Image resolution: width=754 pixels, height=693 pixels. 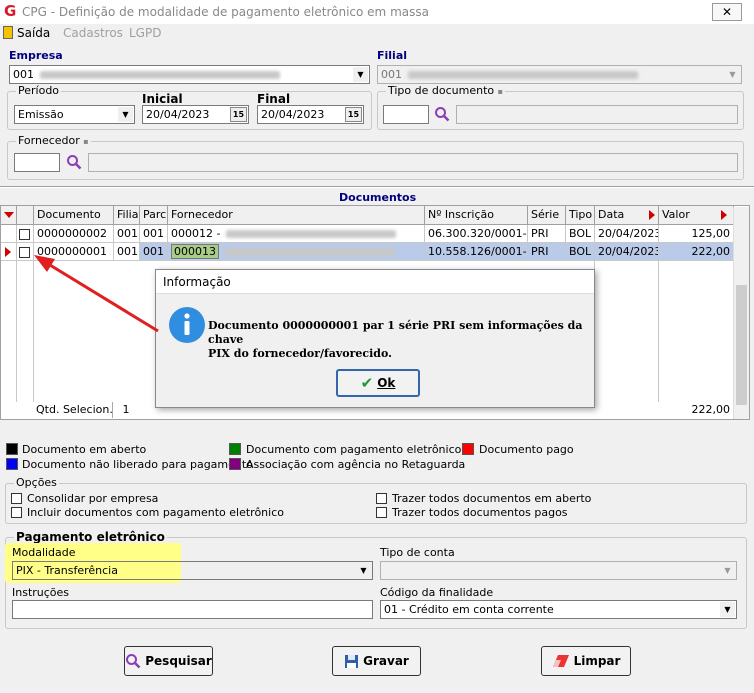 What do you see at coordinates (192, 609) in the screenshot?
I see `instrucoes-input` at bounding box center [192, 609].